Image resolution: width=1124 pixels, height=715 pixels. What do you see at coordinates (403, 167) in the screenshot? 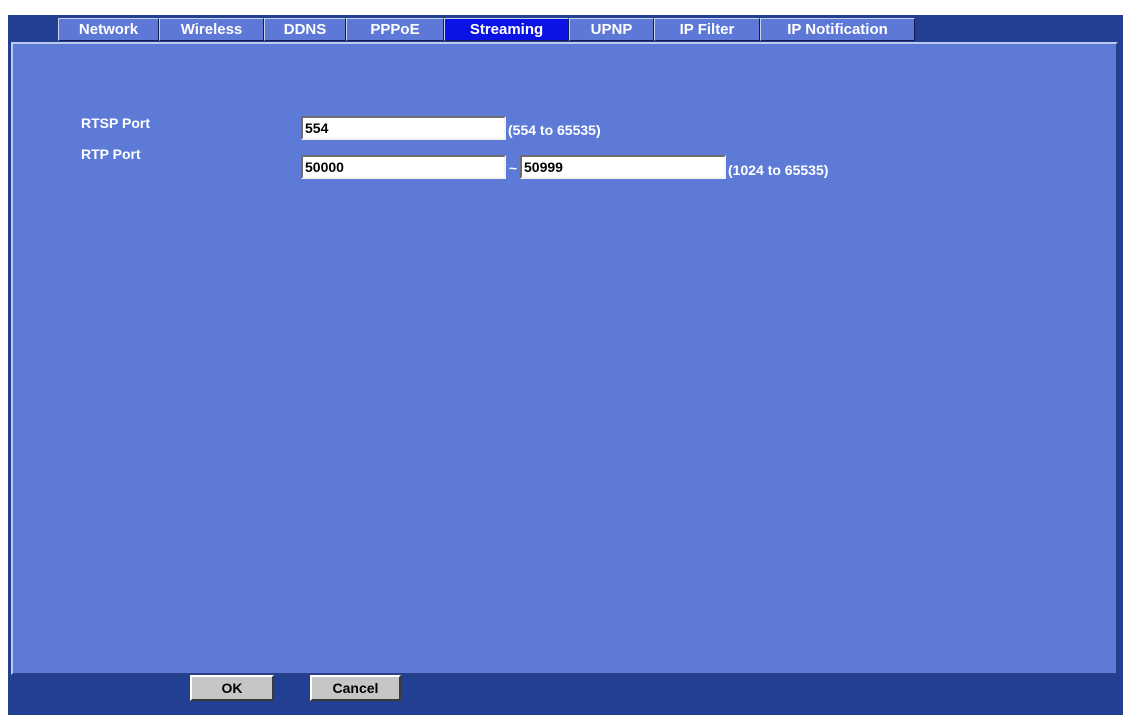
I see `rtp-port-start-input` at bounding box center [403, 167].